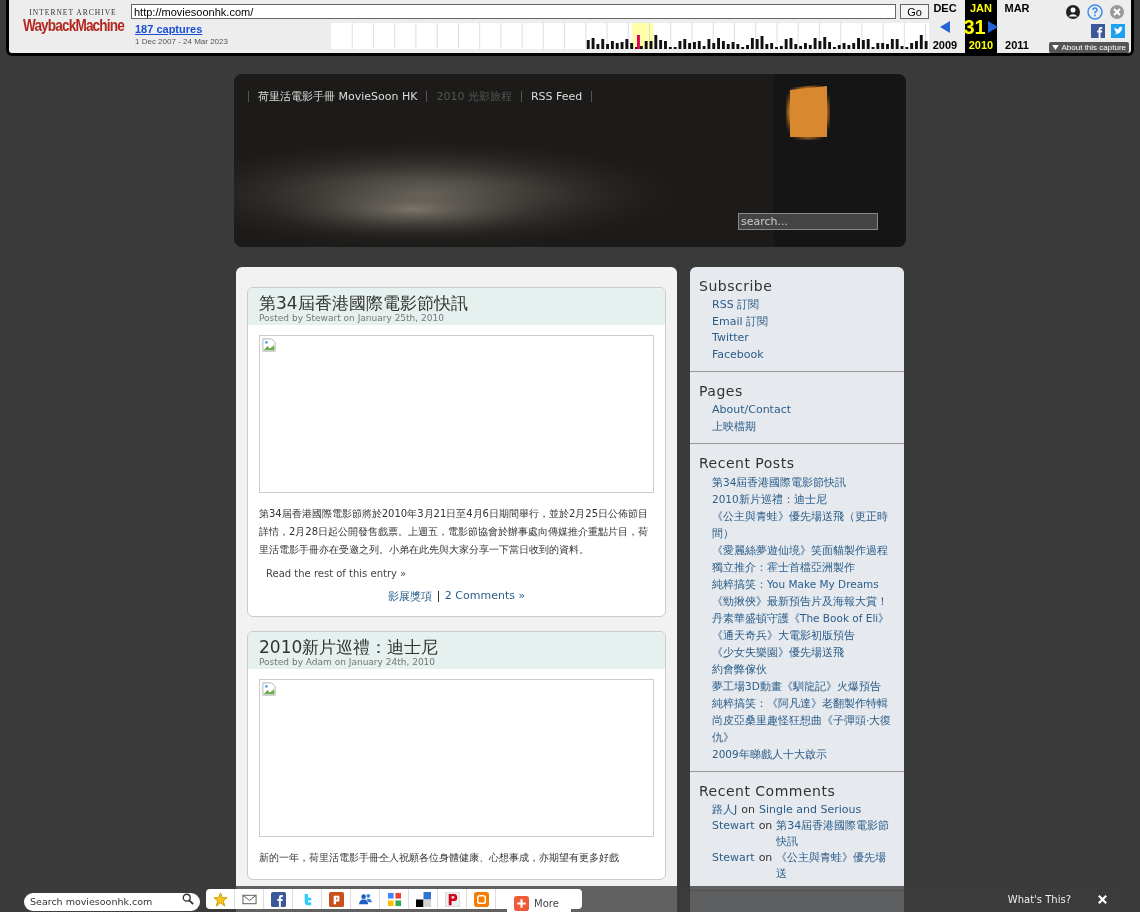  I want to click on people-icon, so click(365, 899).